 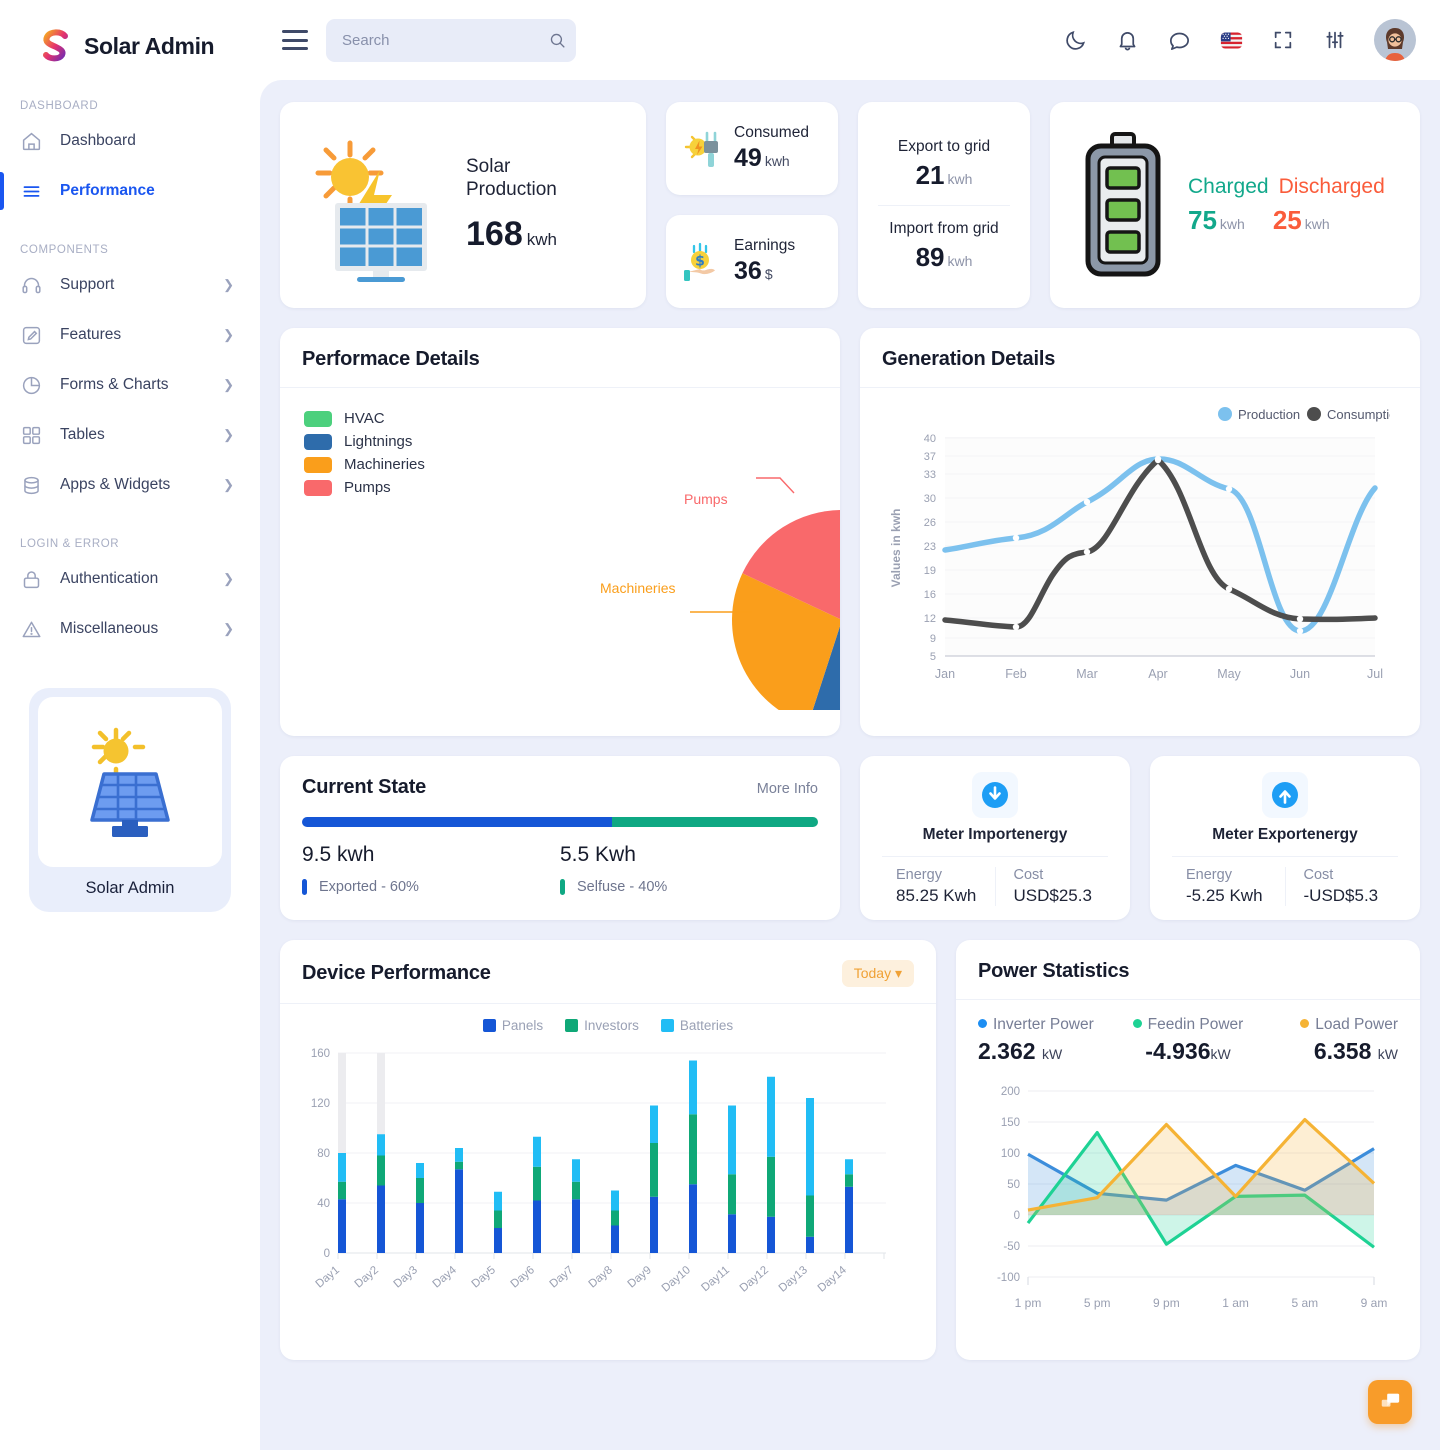 What do you see at coordinates (396, 973) in the screenshot?
I see `card-title: Device Performance` at bounding box center [396, 973].